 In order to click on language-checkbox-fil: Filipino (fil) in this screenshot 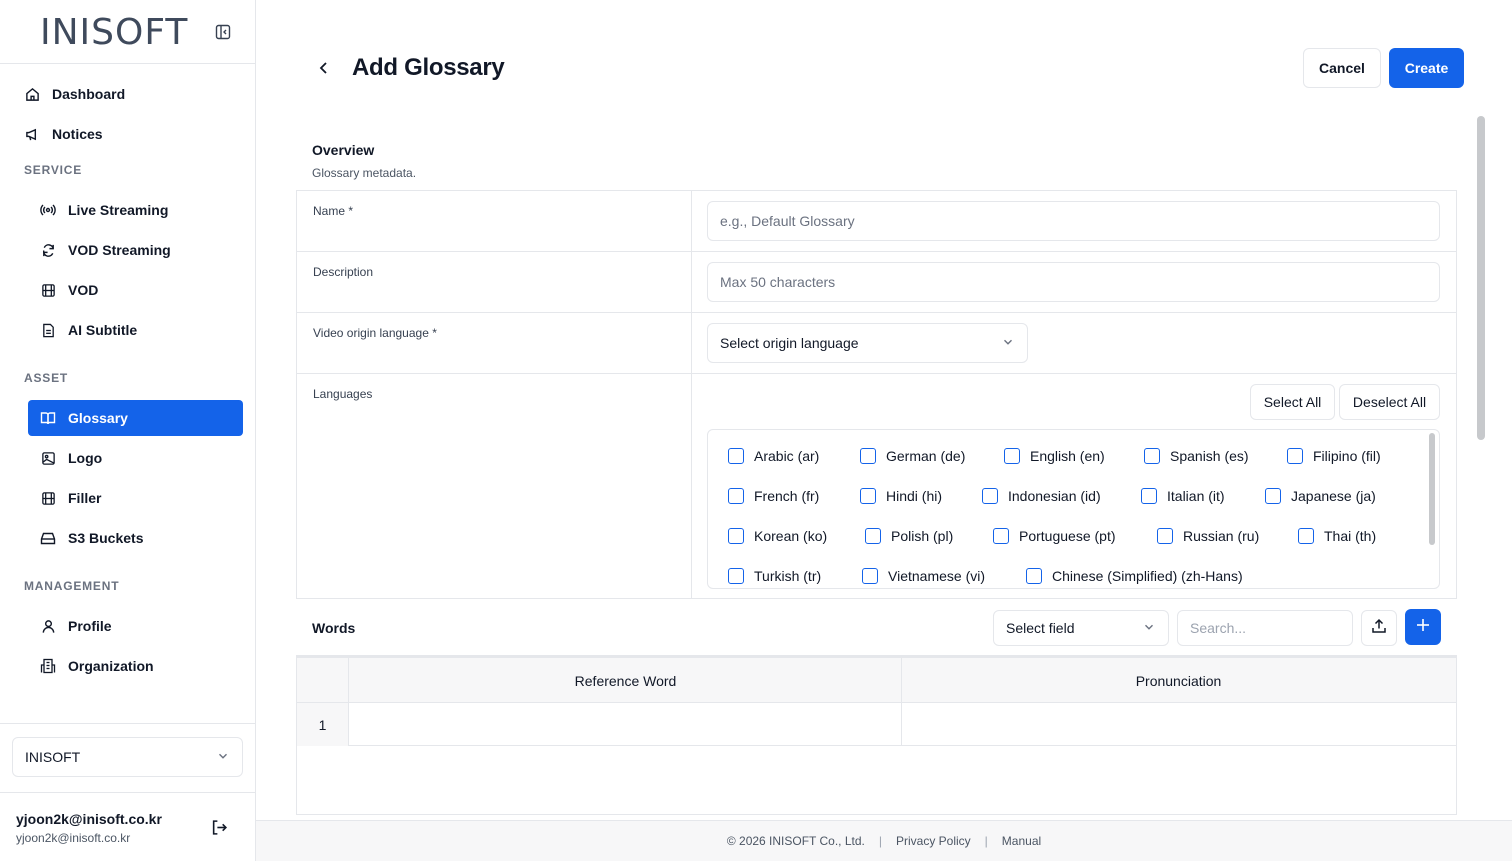, I will do `click(1334, 456)`.